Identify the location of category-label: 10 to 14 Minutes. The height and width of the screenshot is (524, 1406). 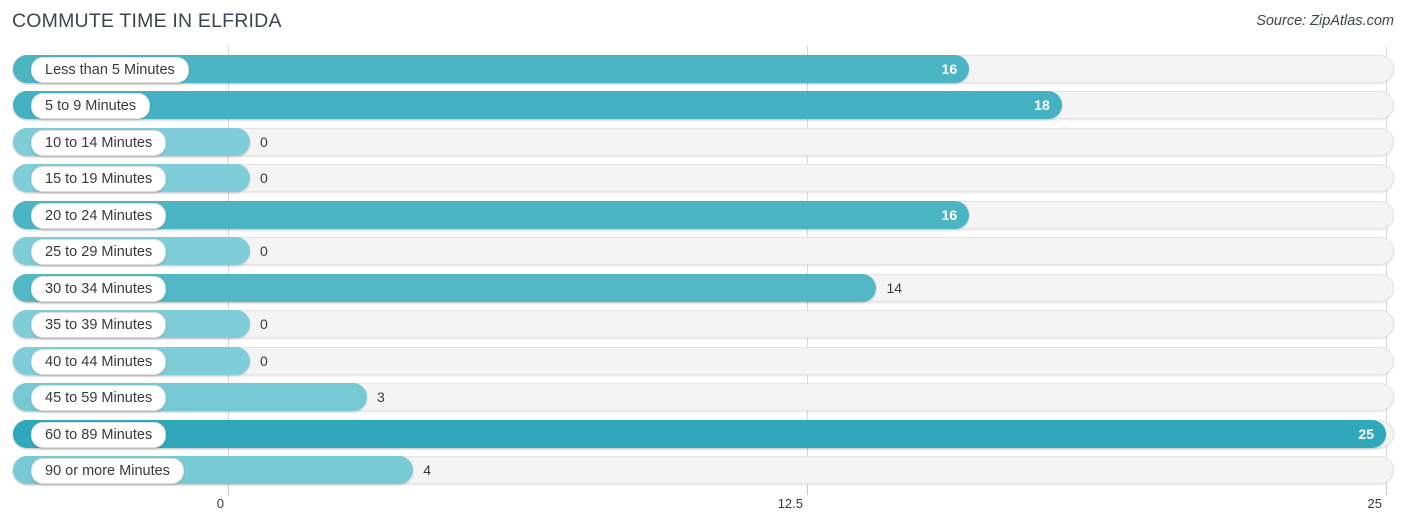
(99, 142).